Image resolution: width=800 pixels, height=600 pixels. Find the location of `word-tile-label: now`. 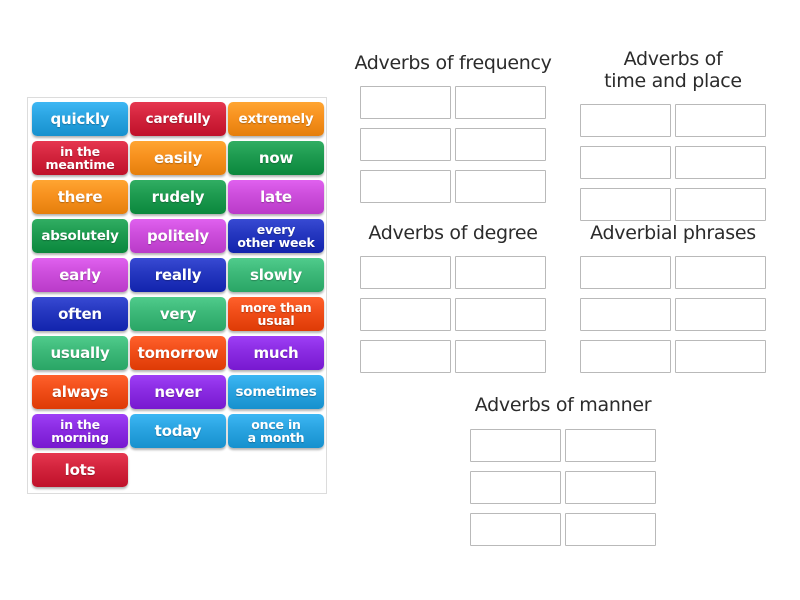

word-tile-label: now is located at coordinates (276, 157).